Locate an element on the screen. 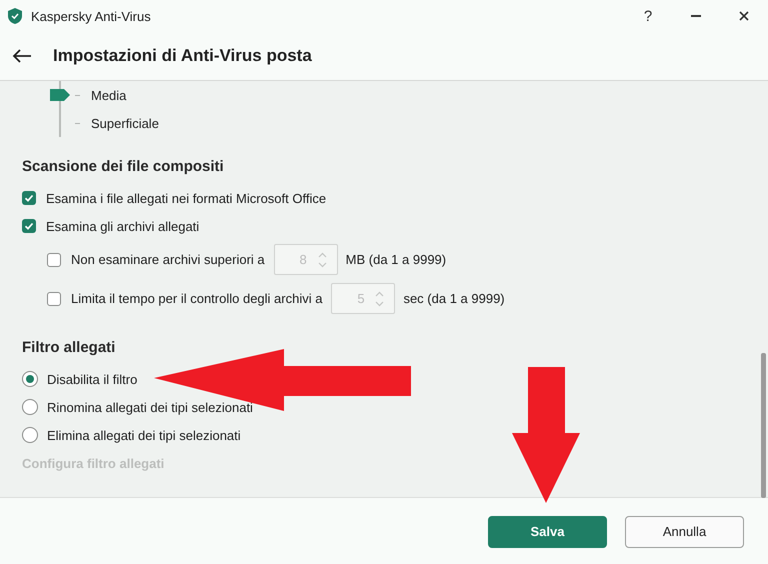  radio-label: Rinomina allegati dei tipi selezionati is located at coordinates (150, 407).